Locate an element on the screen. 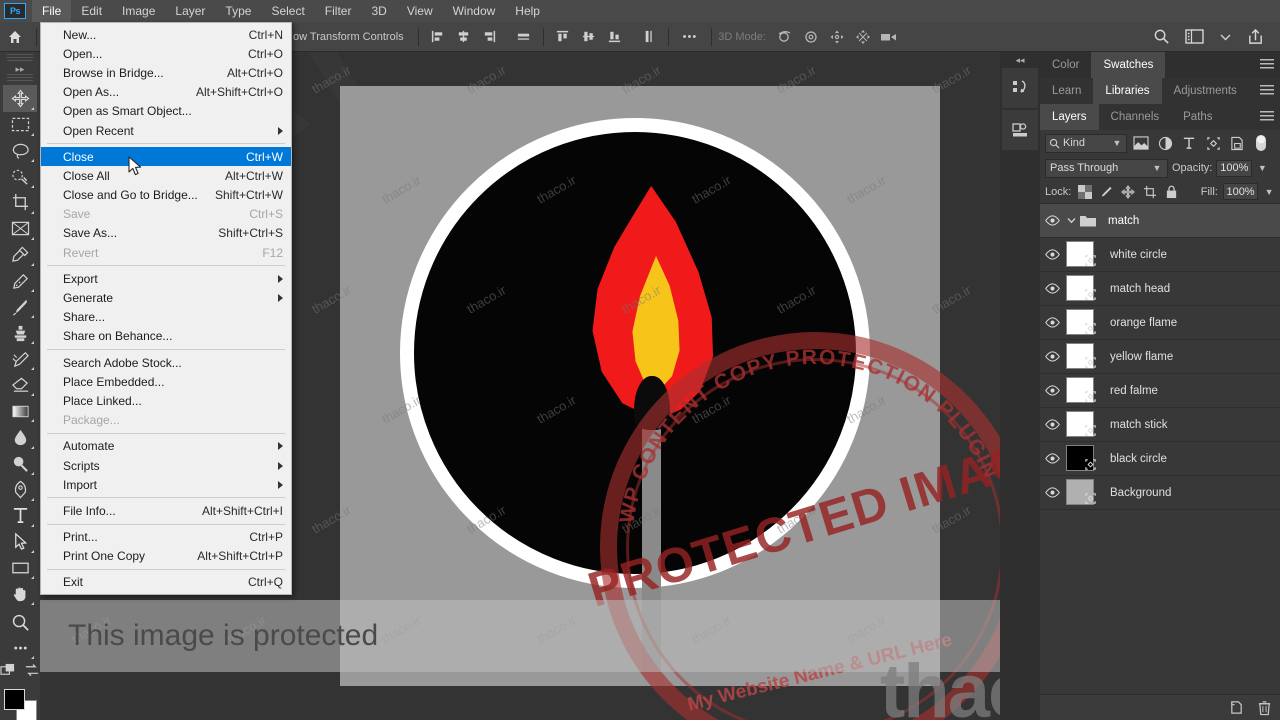 The image size is (1280, 720). tab-adjustments: Adjustments is located at coordinates (1205, 91).